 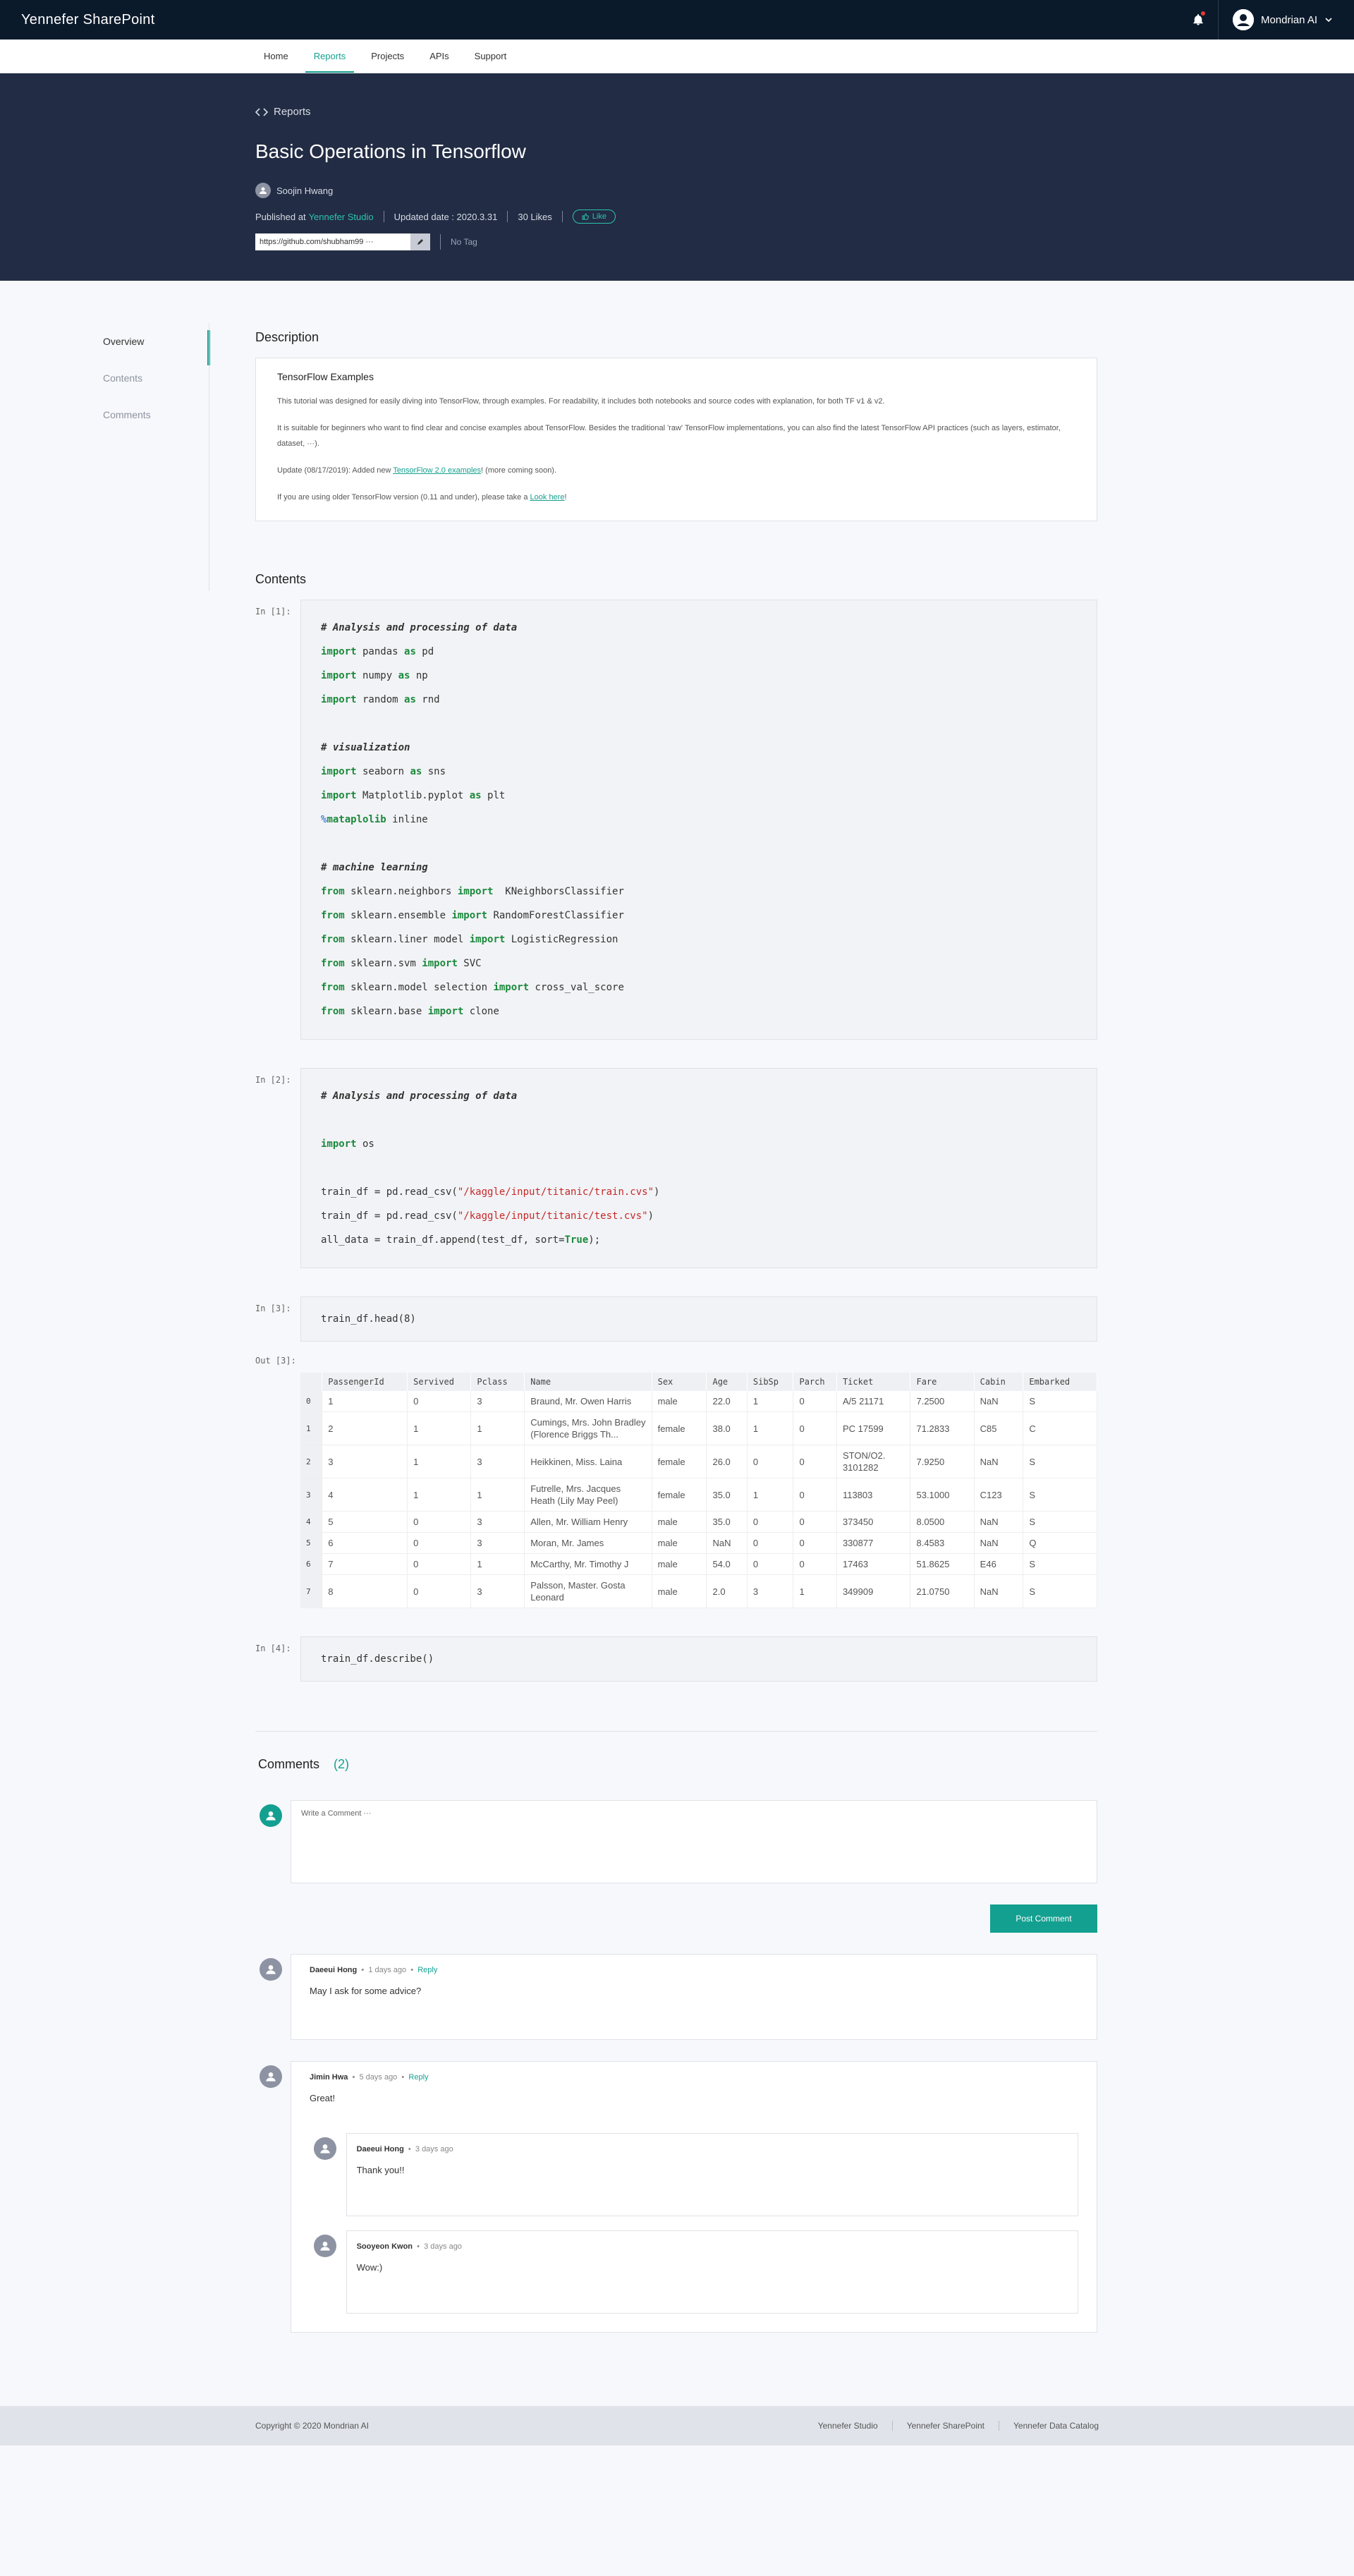 What do you see at coordinates (156, 344) in the screenshot?
I see `sidenav-item-overview: Overview` at bounding box center [156, 344].